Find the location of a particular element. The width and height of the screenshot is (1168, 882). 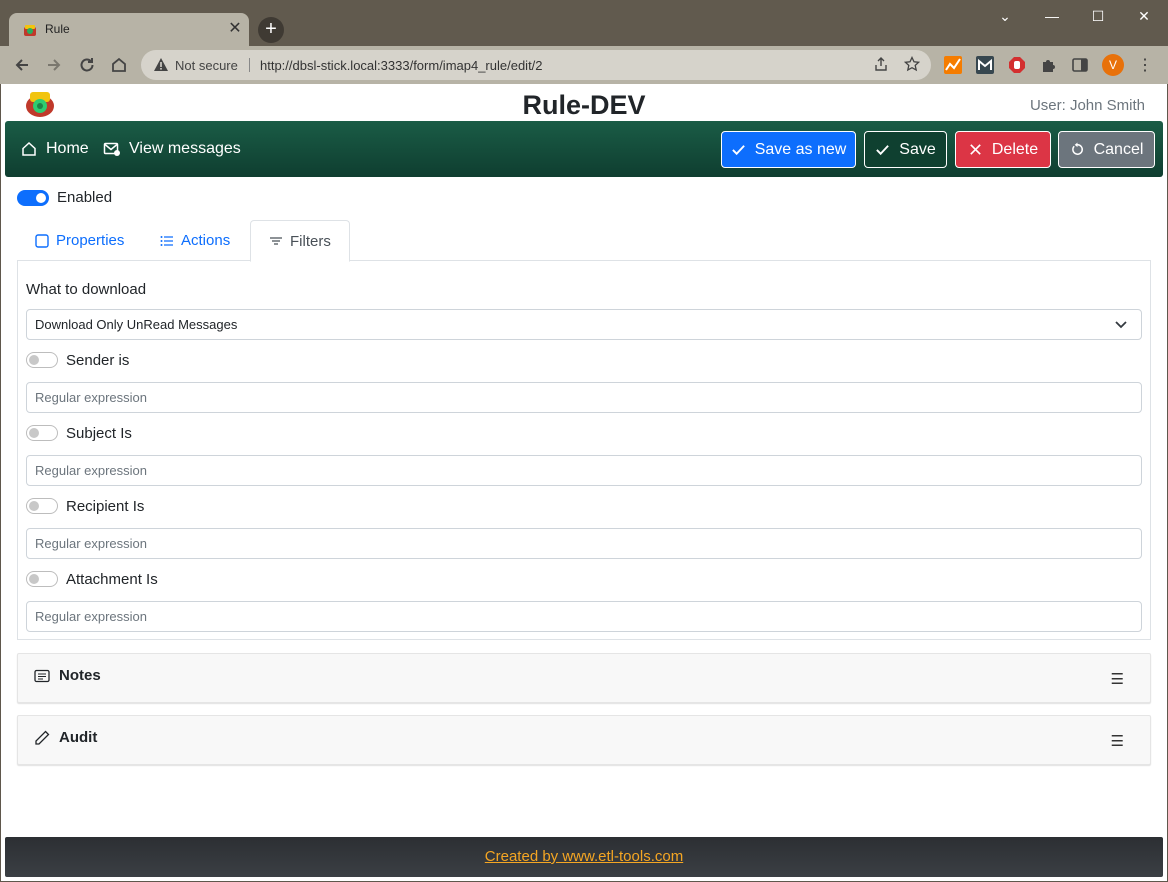

enabled-label: Enabled is located at coordinates (85, 197).